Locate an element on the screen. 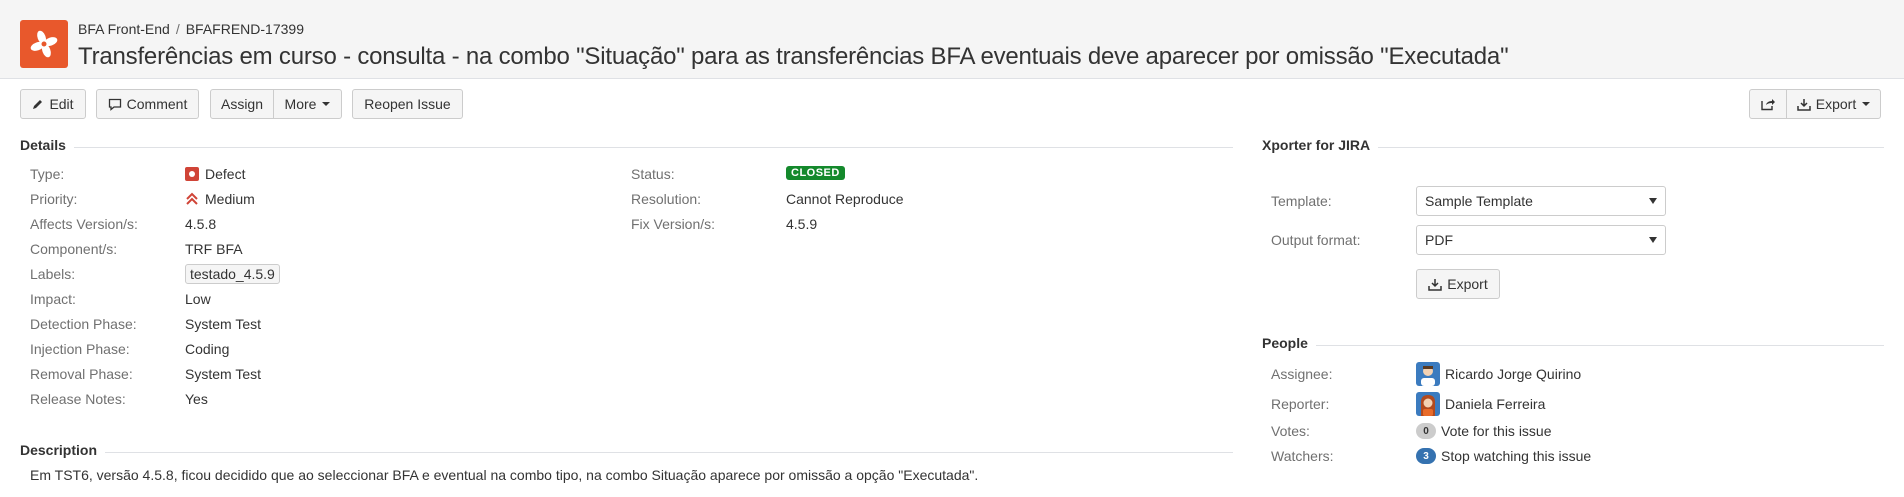  impact-value: Low is located at coordinates (198, 299).